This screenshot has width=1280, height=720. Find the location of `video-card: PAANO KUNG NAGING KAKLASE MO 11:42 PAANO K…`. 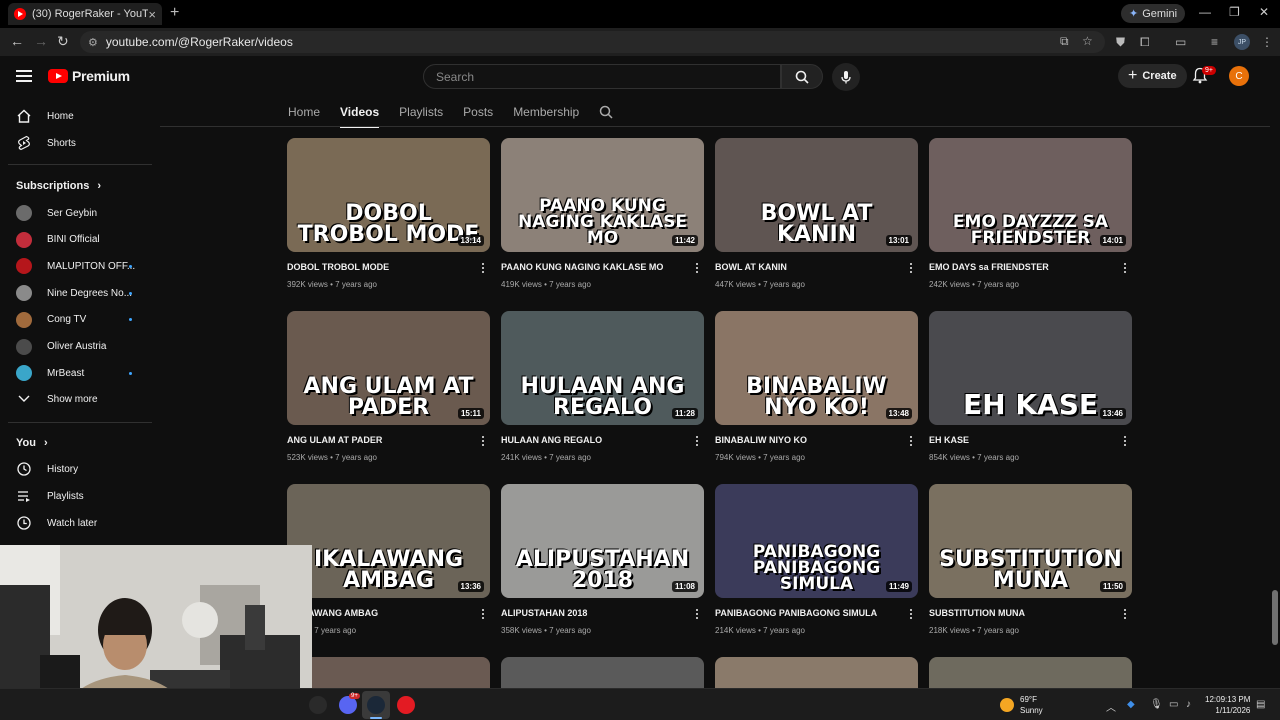

video-card: PAANO KUNG NAGING KAKLASE MO 11:42 PAANO K… is located at coordinates (602, 213).